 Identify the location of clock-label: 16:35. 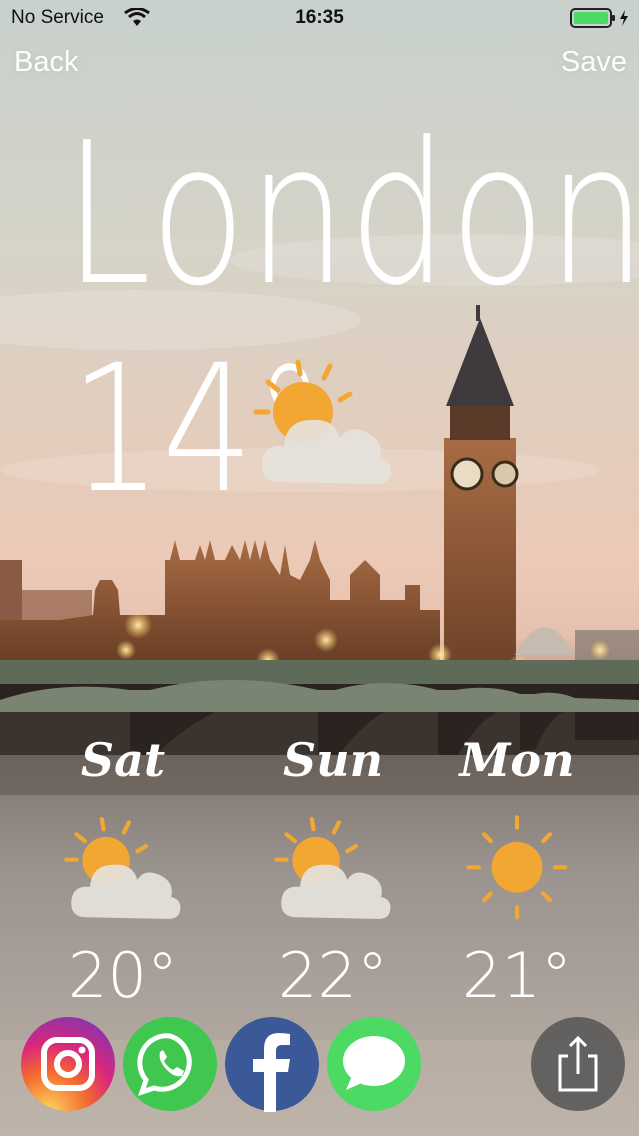
(319, 17).